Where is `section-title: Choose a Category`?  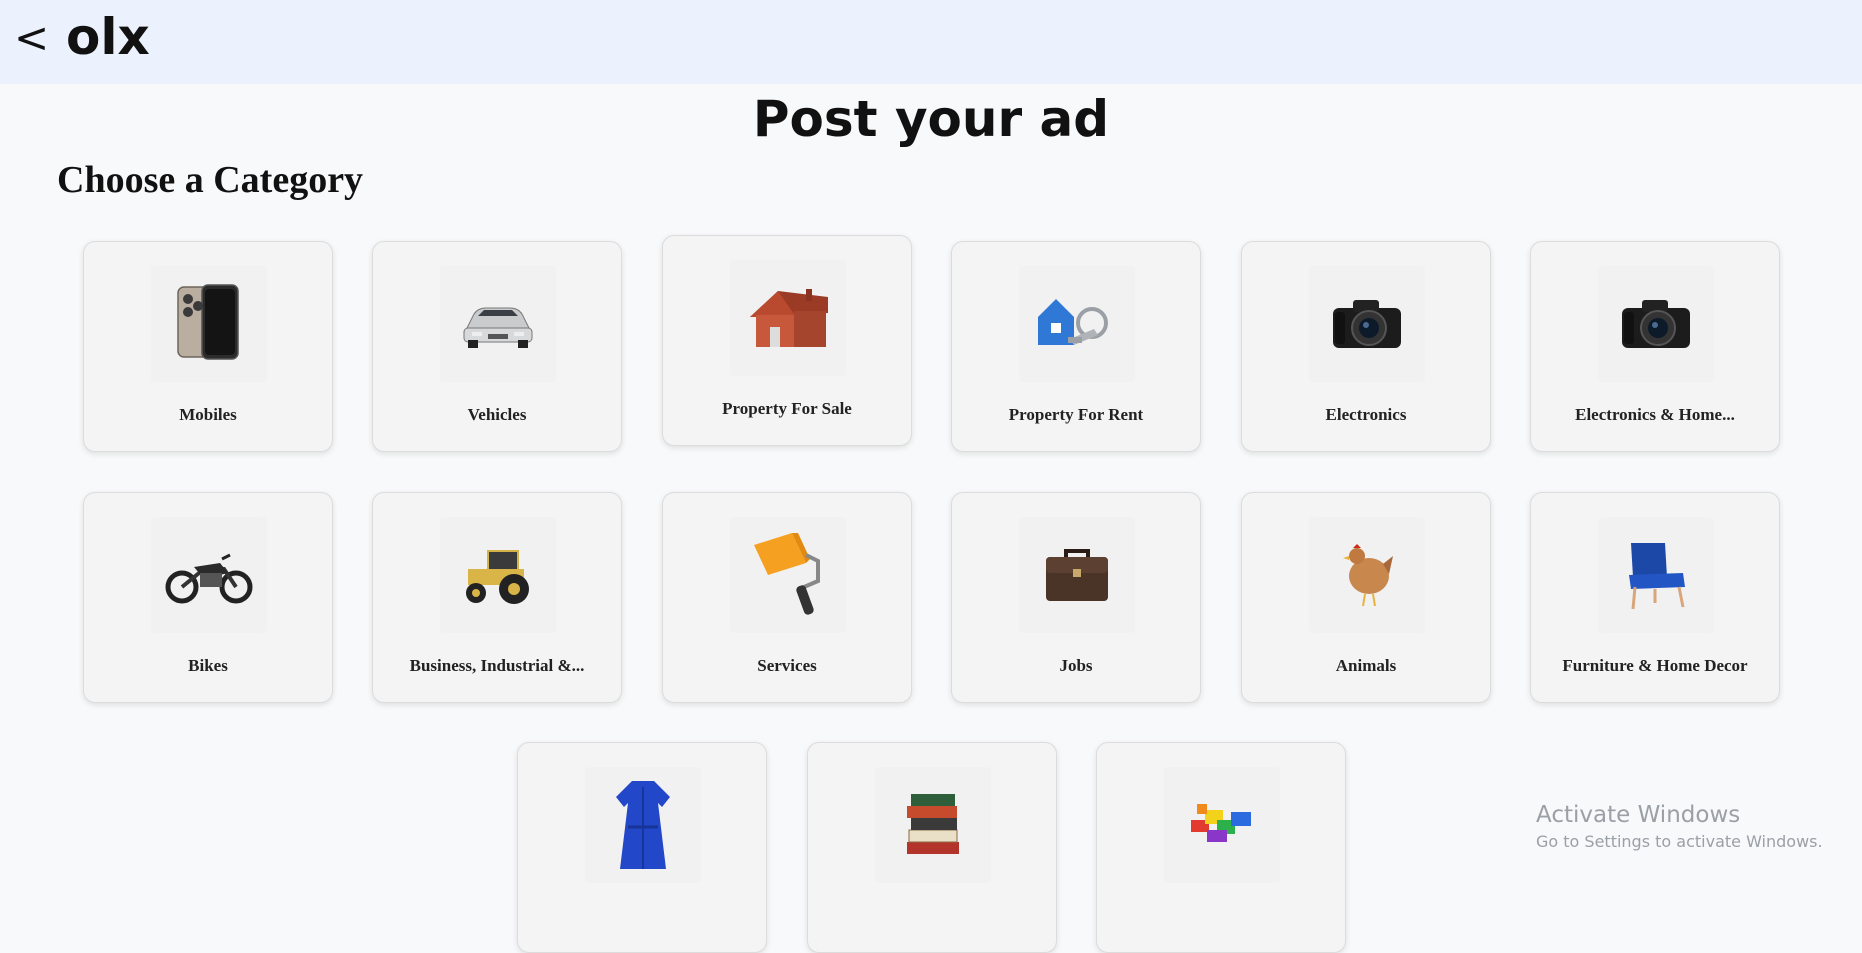 section-title: Choose a Category is located at coordinates (210, 180).